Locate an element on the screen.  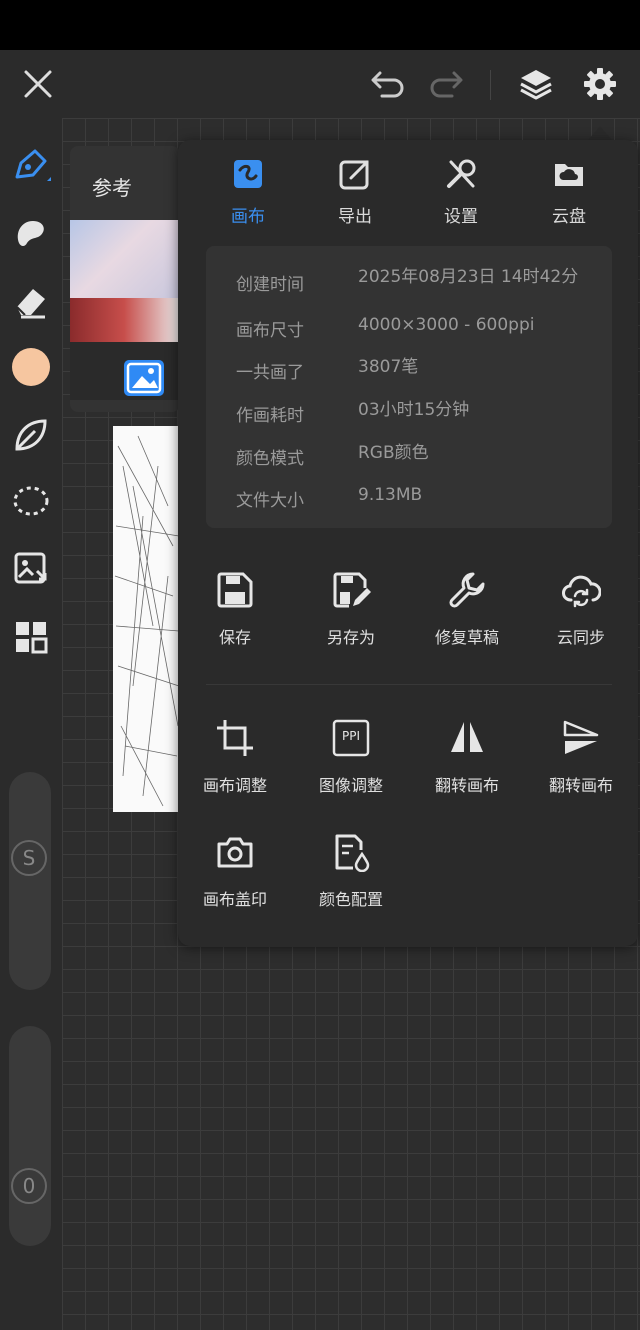
tab-canvas: 画布 is located at coordinates (248, 196).